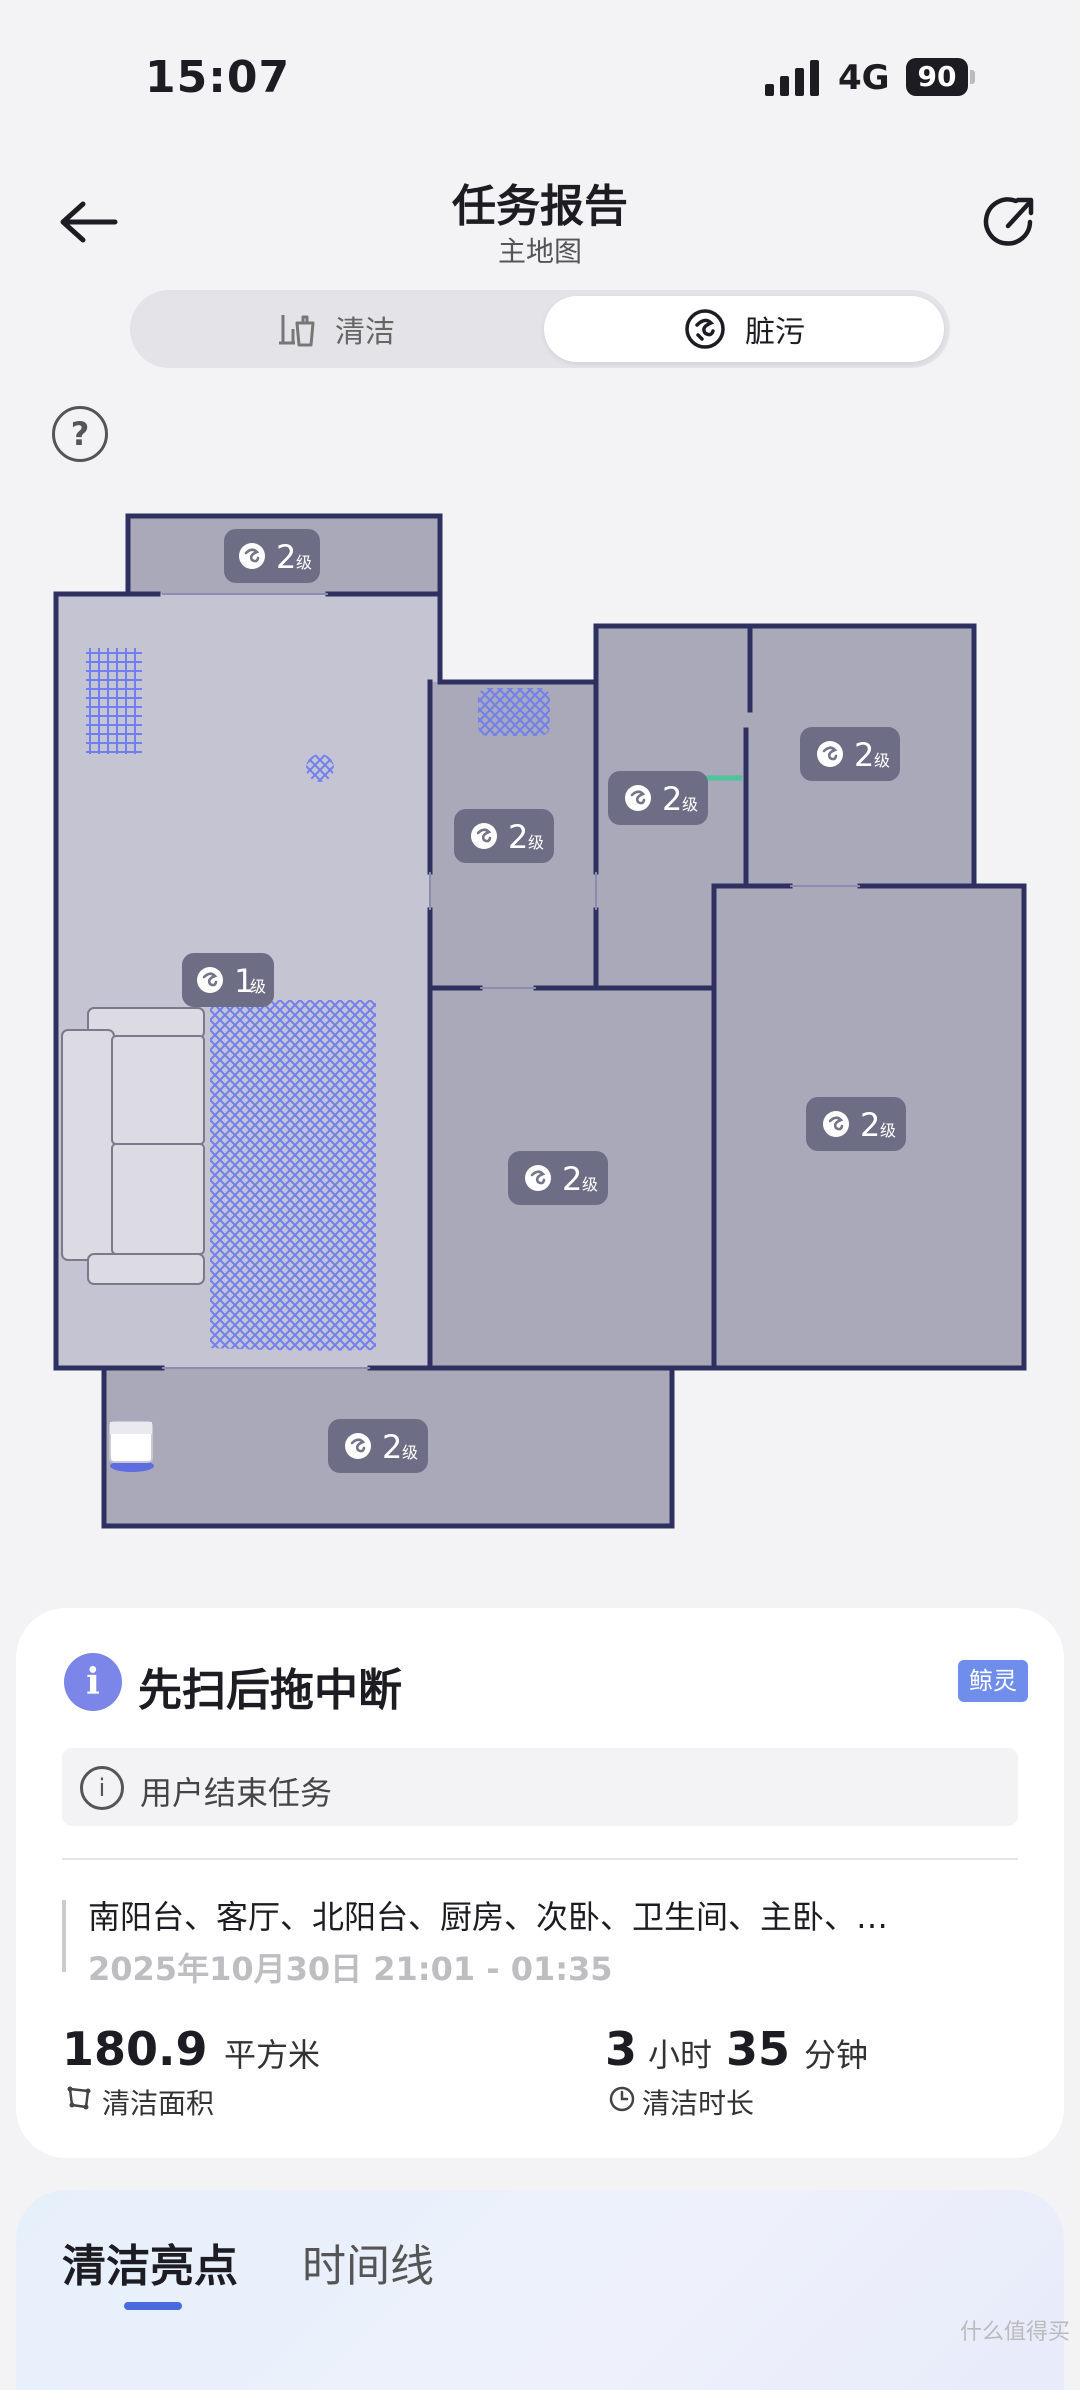  Describe the element at coordinates (621, 2049) in the screenshot. I see `duration-hours: 3` at that location.